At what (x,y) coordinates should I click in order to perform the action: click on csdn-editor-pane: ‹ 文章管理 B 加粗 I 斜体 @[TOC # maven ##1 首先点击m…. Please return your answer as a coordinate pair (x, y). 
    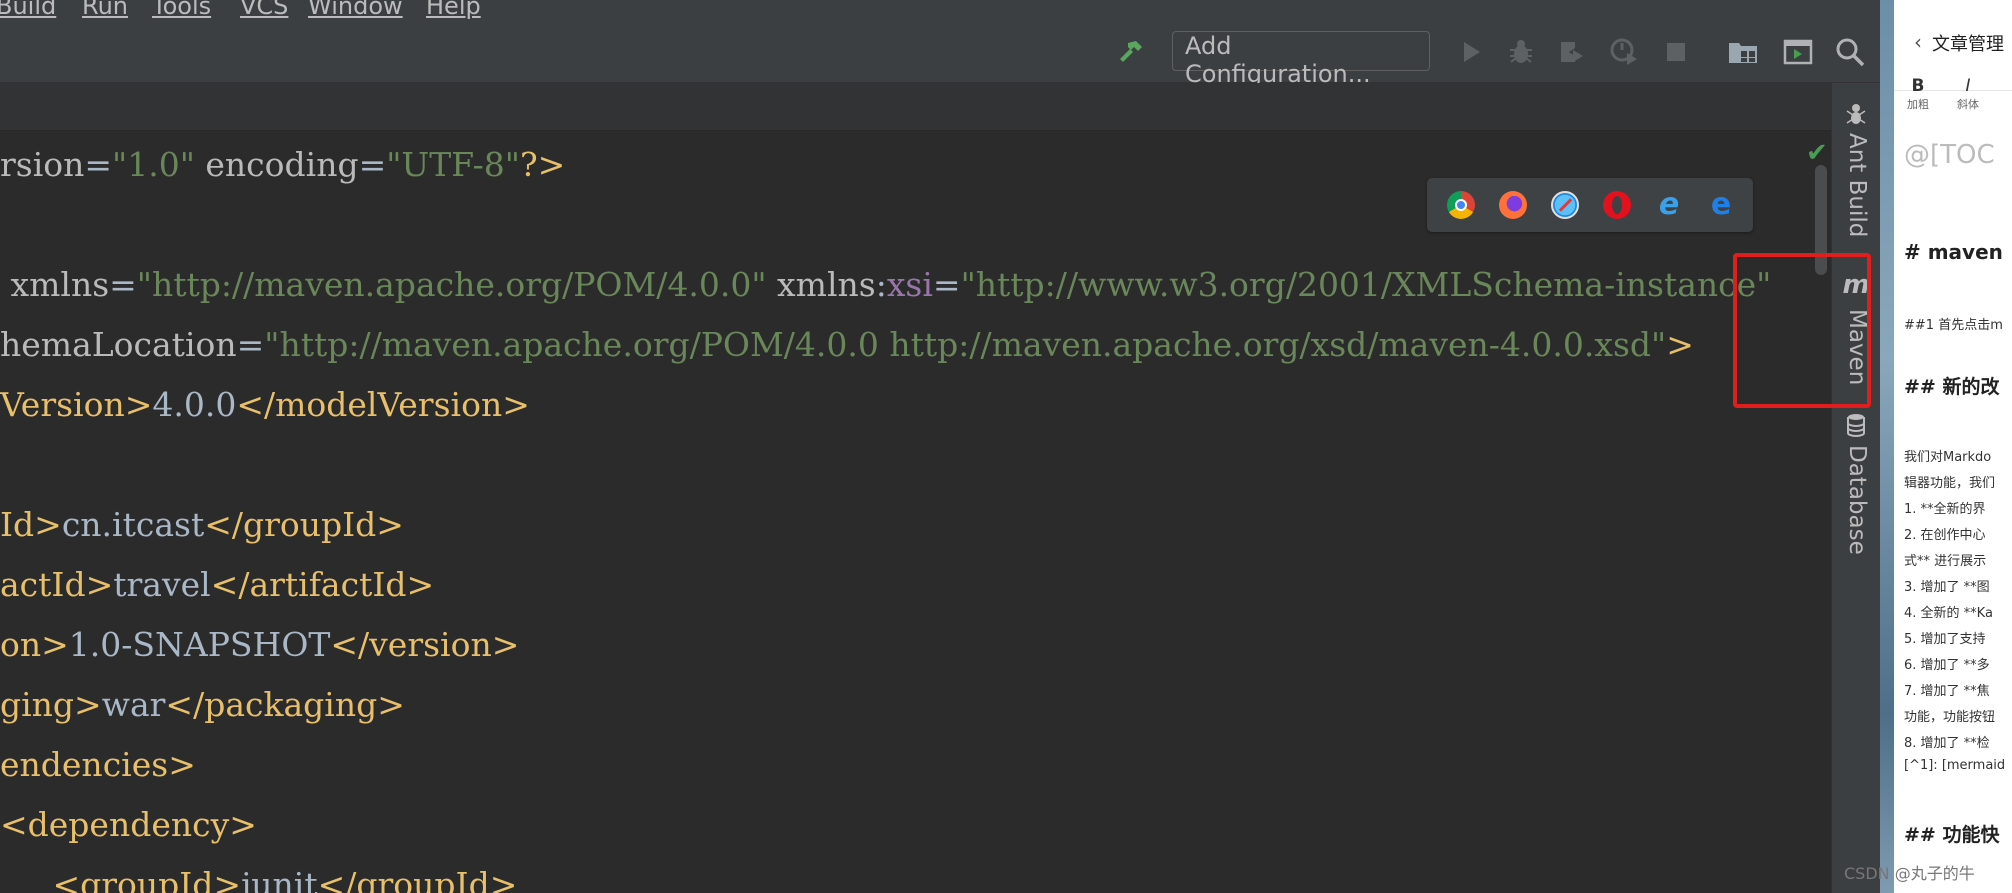
    Looking at the image, I should click on (1946, 446).